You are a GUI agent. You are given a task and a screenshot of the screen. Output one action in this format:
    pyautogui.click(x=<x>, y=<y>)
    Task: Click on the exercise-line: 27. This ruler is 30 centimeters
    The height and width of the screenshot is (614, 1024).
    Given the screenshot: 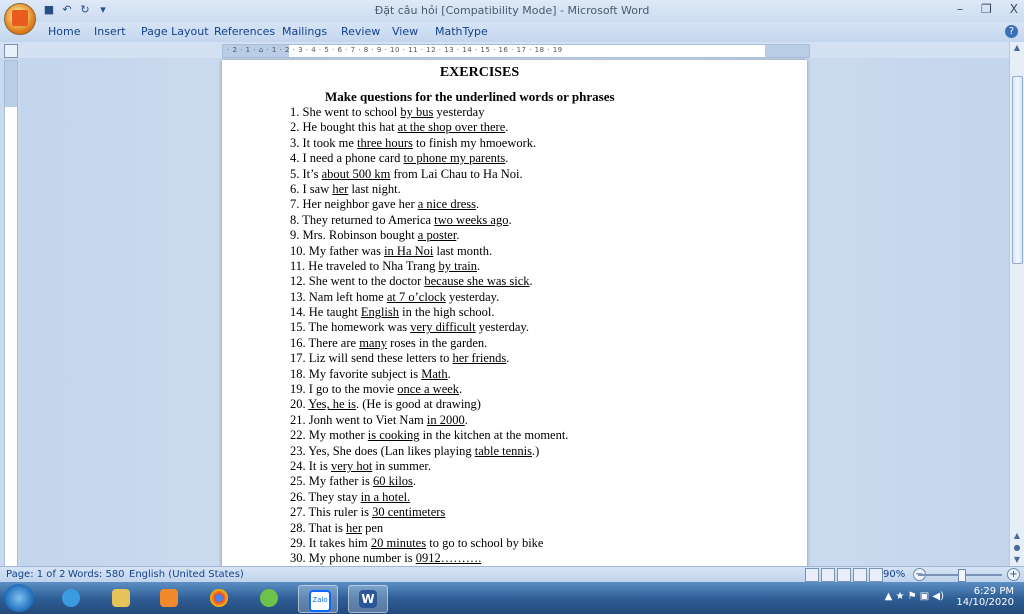 What is the action you would take?
    pyautogui.click(x=429, y=512)
    